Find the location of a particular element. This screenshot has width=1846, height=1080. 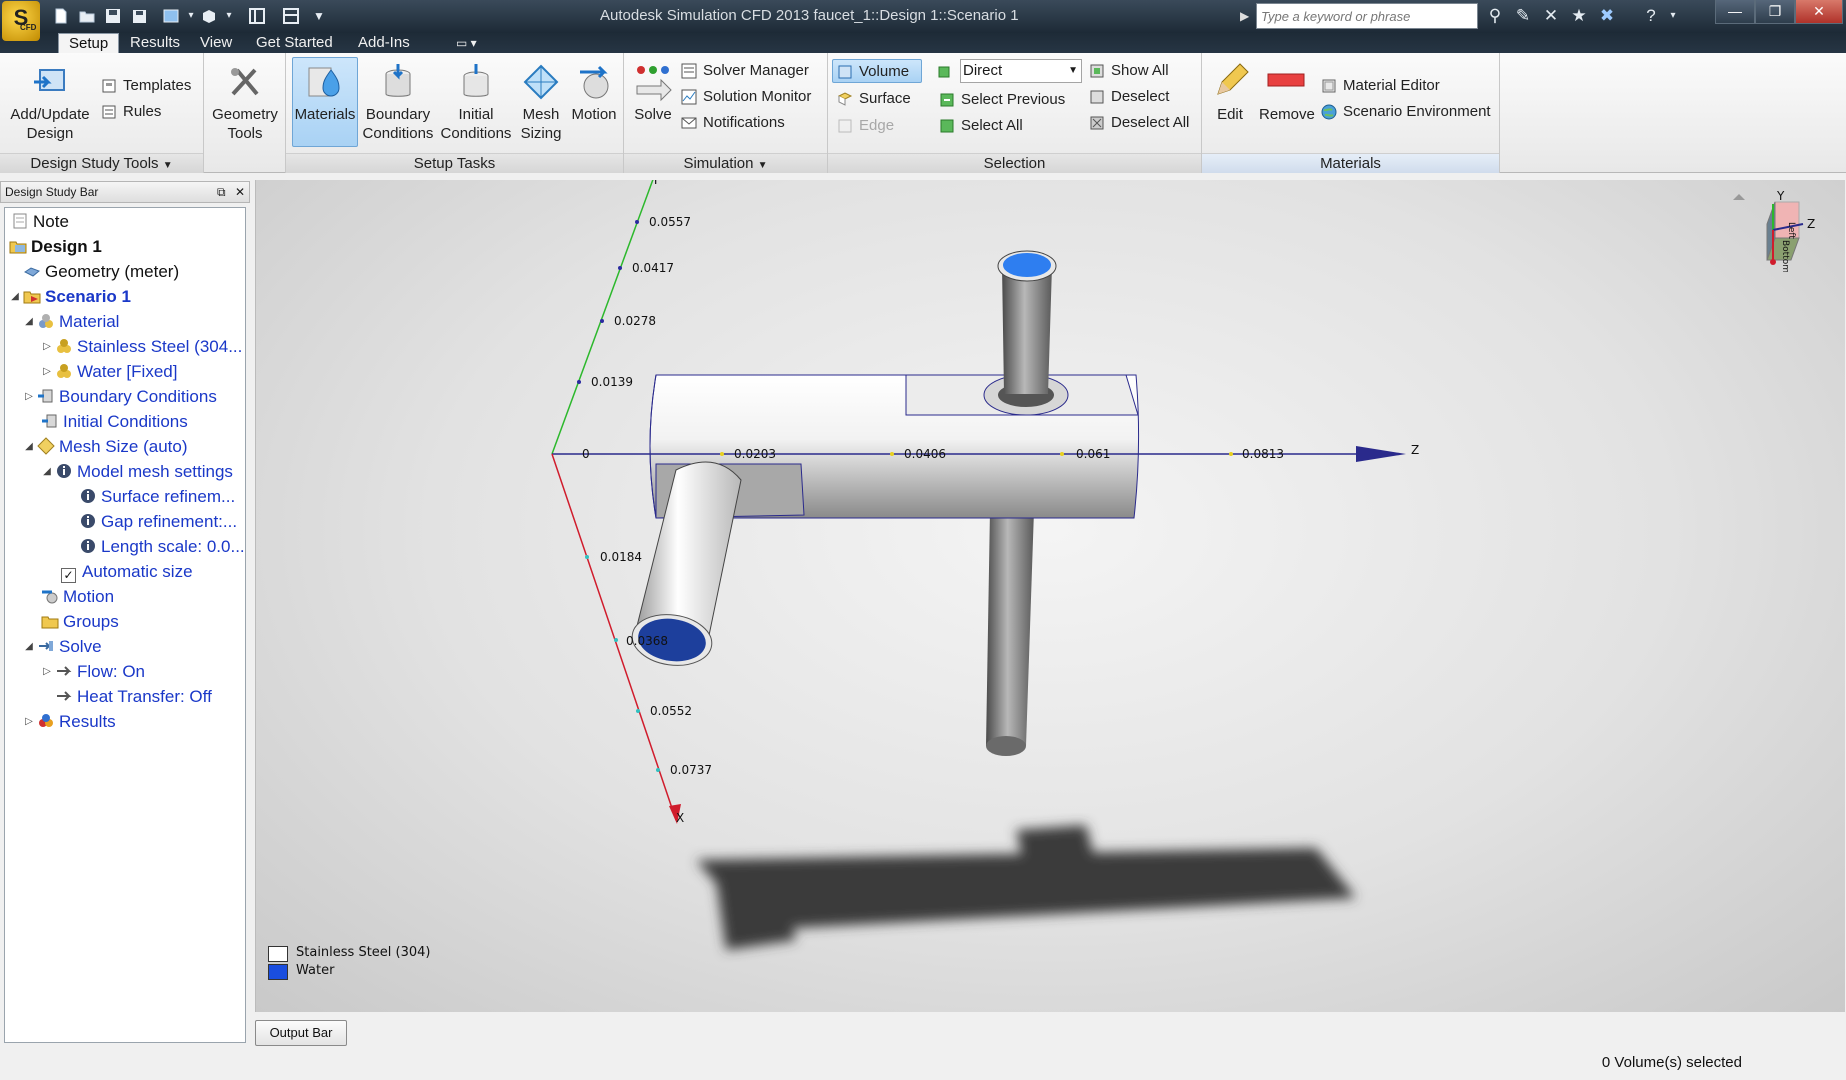

notifications-button: Notifications is located at coordinates (731, 122).